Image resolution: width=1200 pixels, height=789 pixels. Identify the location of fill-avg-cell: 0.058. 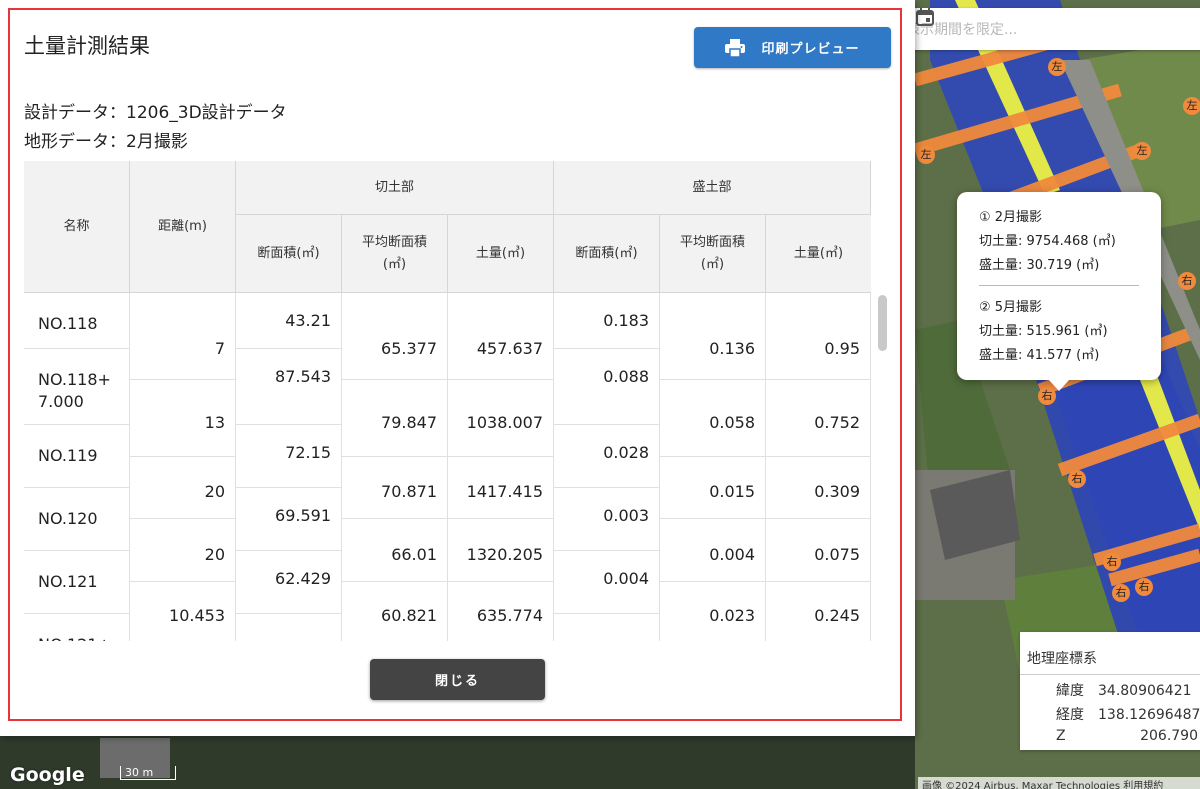
(713, 418).